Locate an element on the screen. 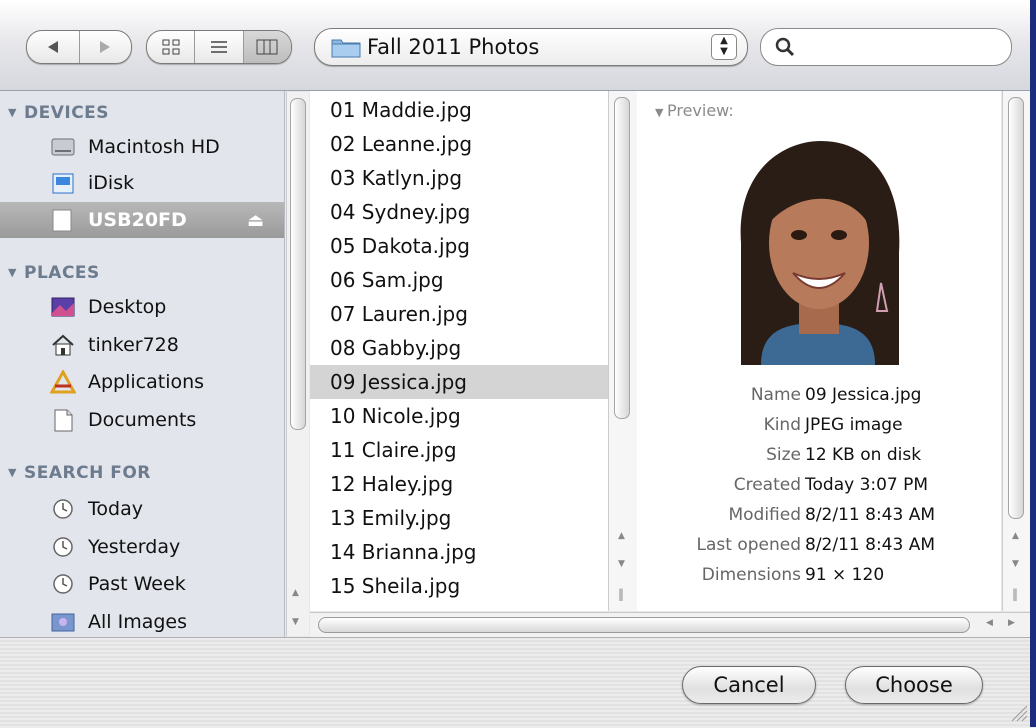 This screenshot has width=1036, height=728. nav-buttons is located at coordinates (79, 47).